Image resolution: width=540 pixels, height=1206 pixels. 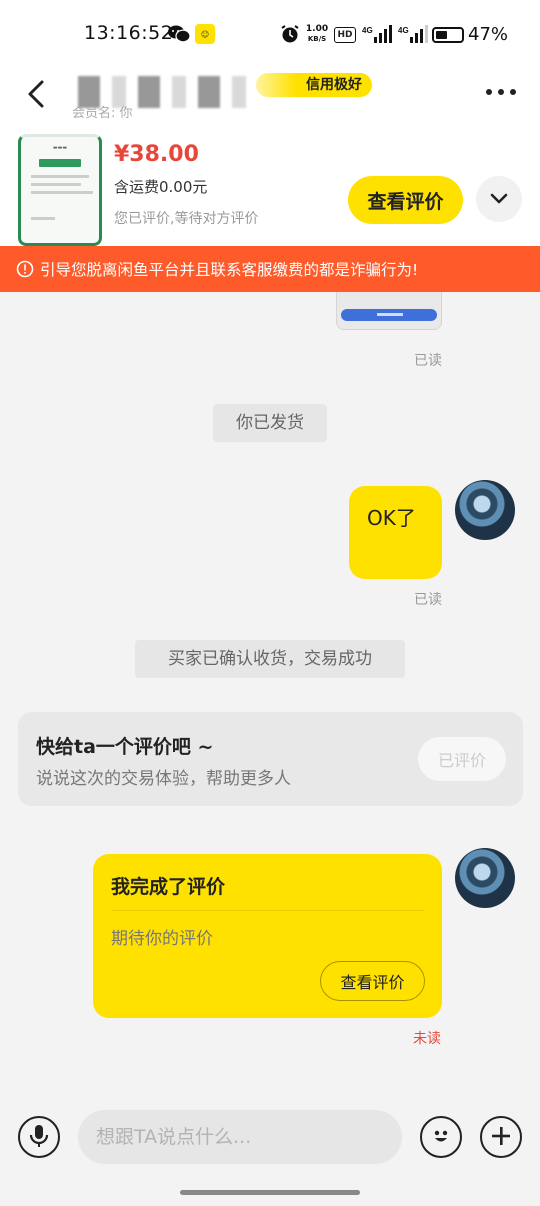 What do you see at coordinates (25, 269) in the screenshot?
I see `warning-icon` at bounding box center [25, 269].